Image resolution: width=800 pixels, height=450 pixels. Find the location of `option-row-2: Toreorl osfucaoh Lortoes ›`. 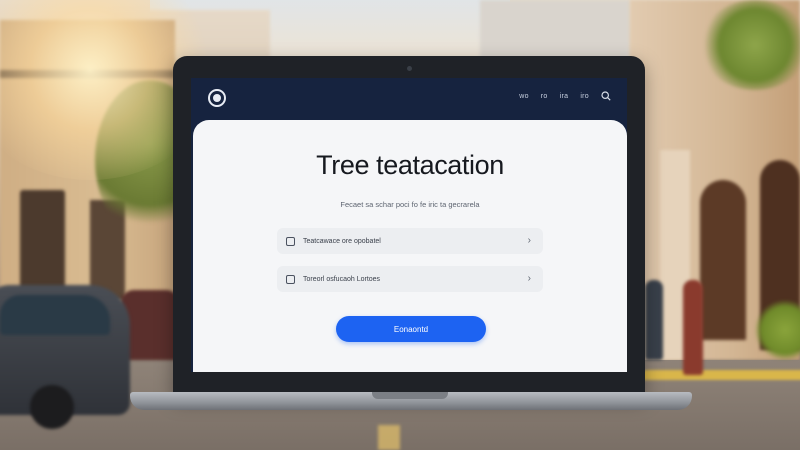

option-row-2: Toreorl osfucaoh Lortoes › is located at coordinates (410, 279).